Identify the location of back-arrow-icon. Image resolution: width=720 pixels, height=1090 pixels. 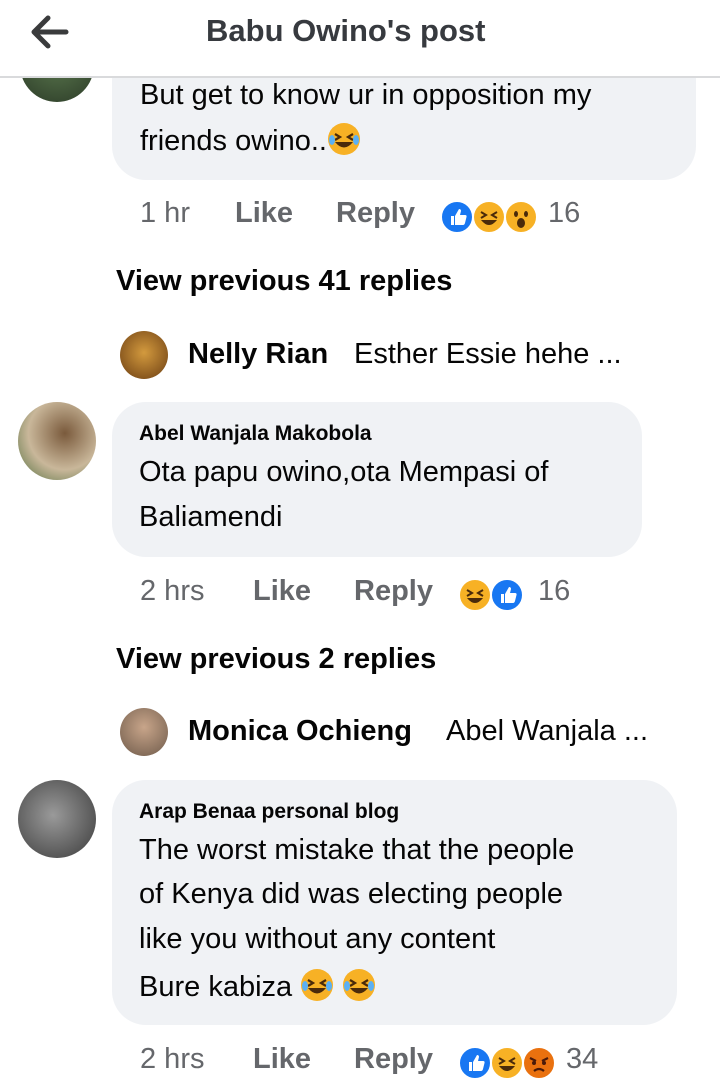
(50, 32).